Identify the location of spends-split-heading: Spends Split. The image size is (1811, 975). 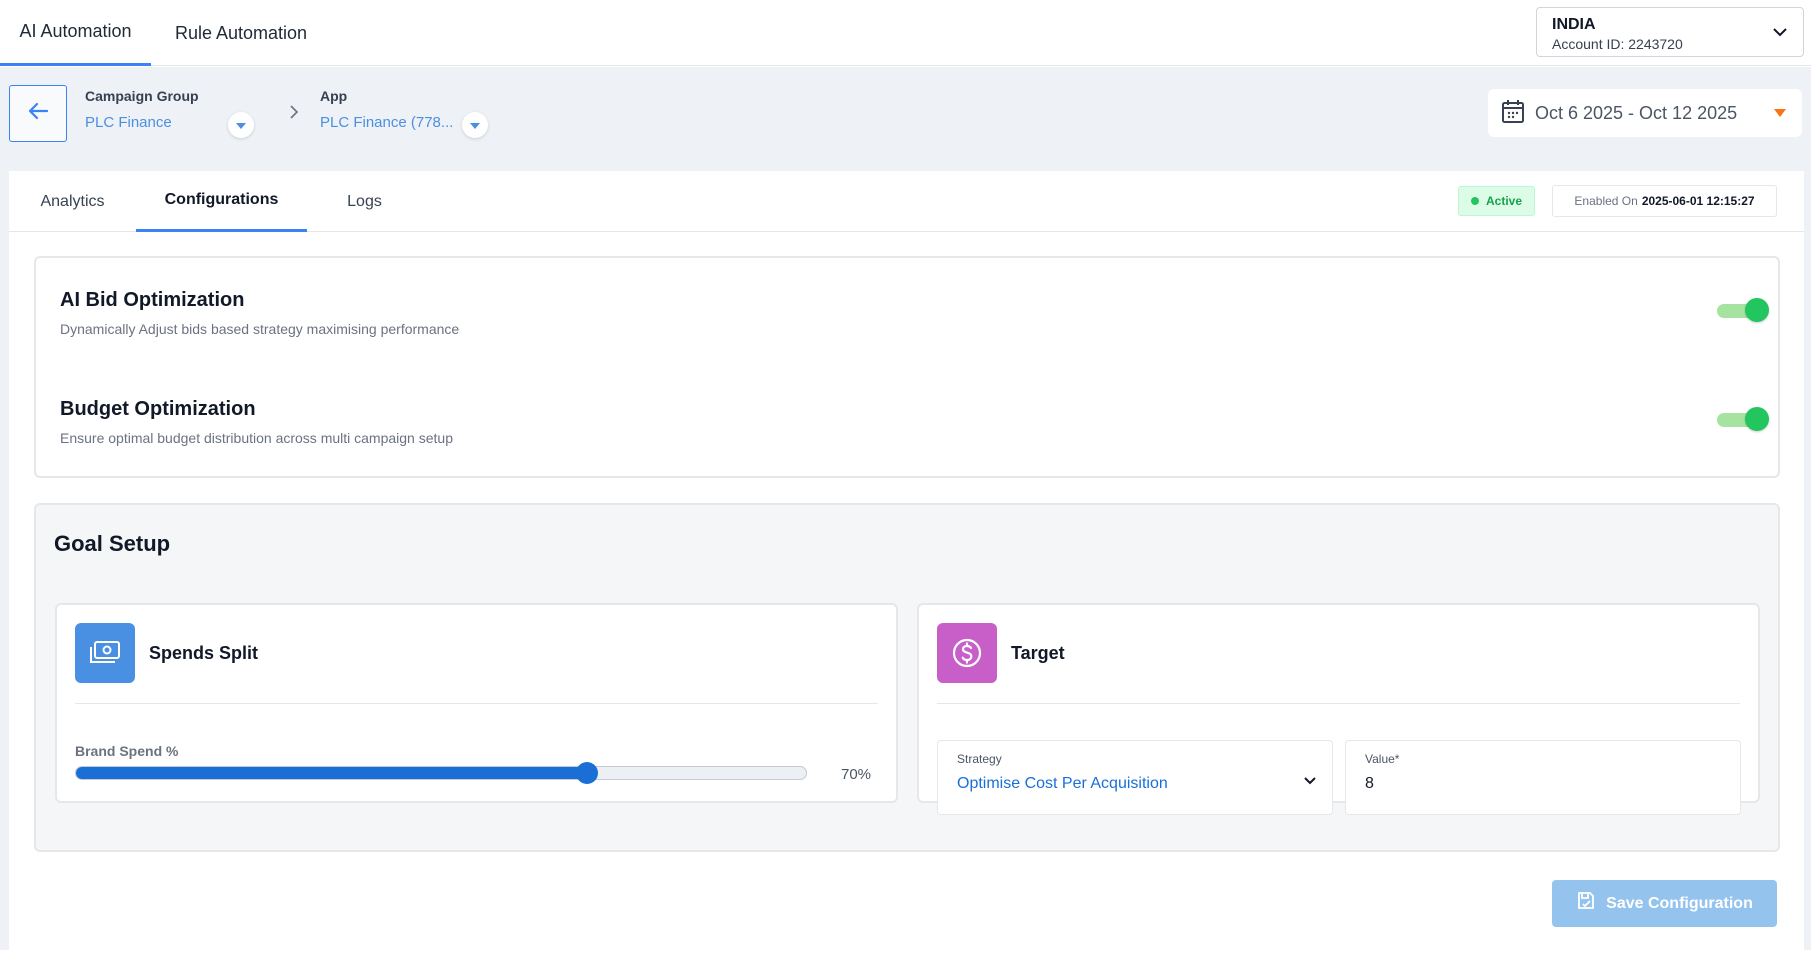
(204, 653).